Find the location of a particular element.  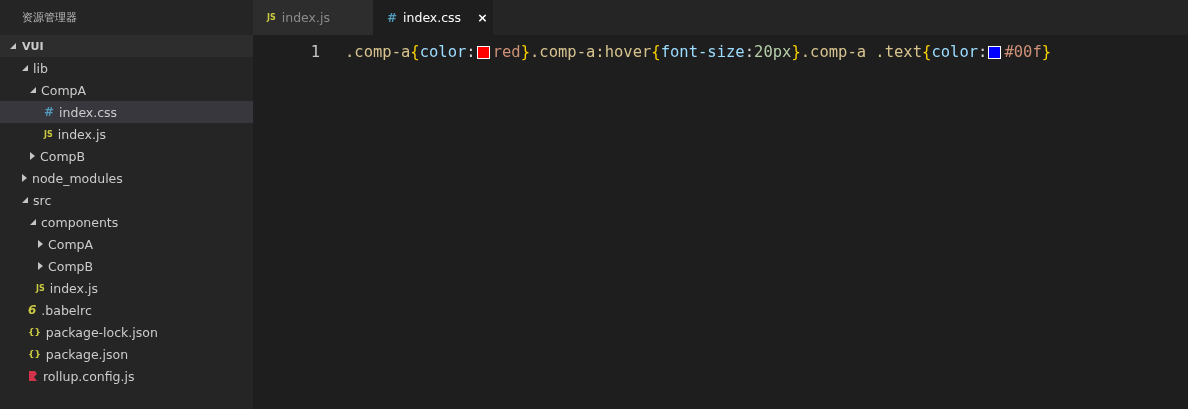

file-type-icon is located at coordinates (33, 376).